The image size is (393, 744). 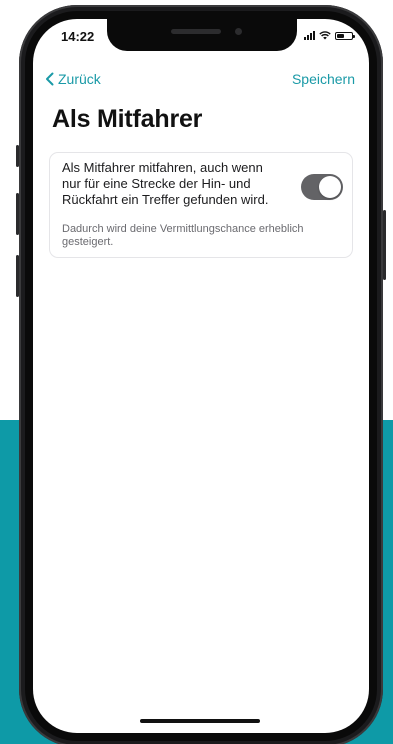 I want to click on navigation-bar: Zurück Speichern, so click(x=201, y=81).